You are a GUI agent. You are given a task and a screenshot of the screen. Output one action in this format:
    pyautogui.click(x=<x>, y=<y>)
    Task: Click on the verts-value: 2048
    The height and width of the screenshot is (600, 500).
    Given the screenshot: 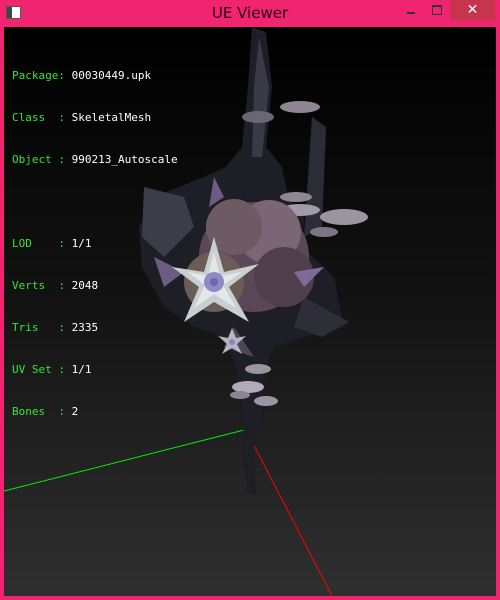 What is the action you would take?
    pyautogui.click(x=85, y=285)
    